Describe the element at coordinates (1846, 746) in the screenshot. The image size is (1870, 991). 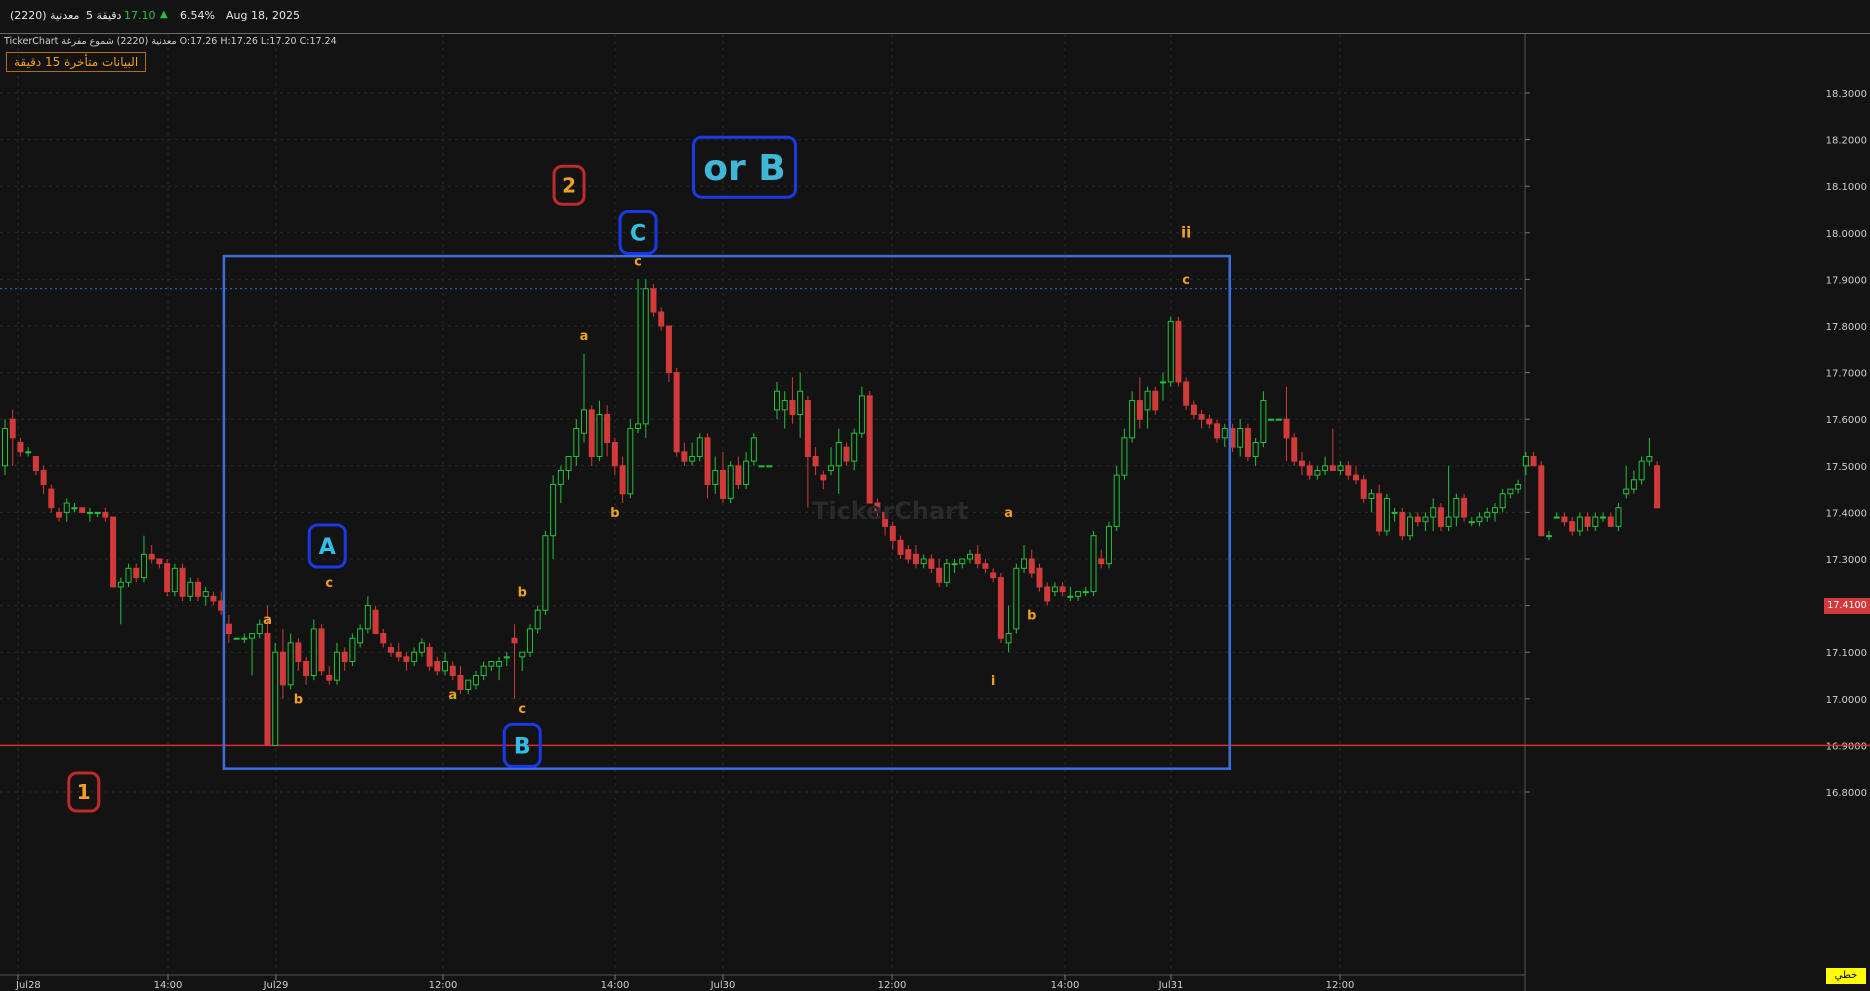
I see `price-tick-label: 16.9000` at that location.